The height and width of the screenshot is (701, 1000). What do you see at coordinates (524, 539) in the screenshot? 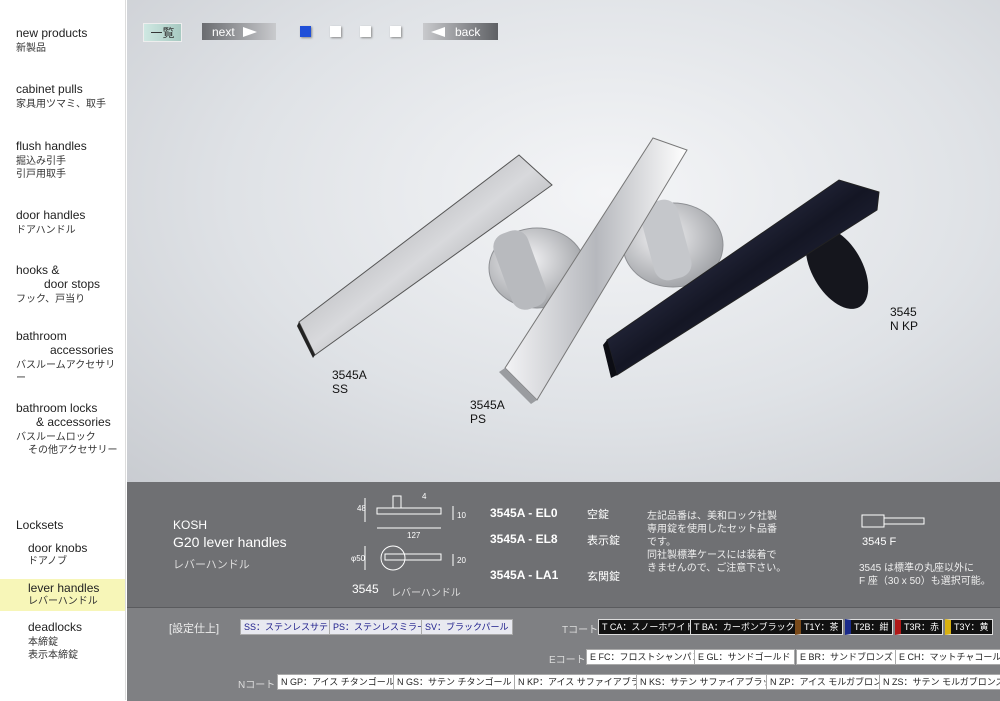
I see `code-el8: 3545A - EL8` at bounding box center [524, 539].